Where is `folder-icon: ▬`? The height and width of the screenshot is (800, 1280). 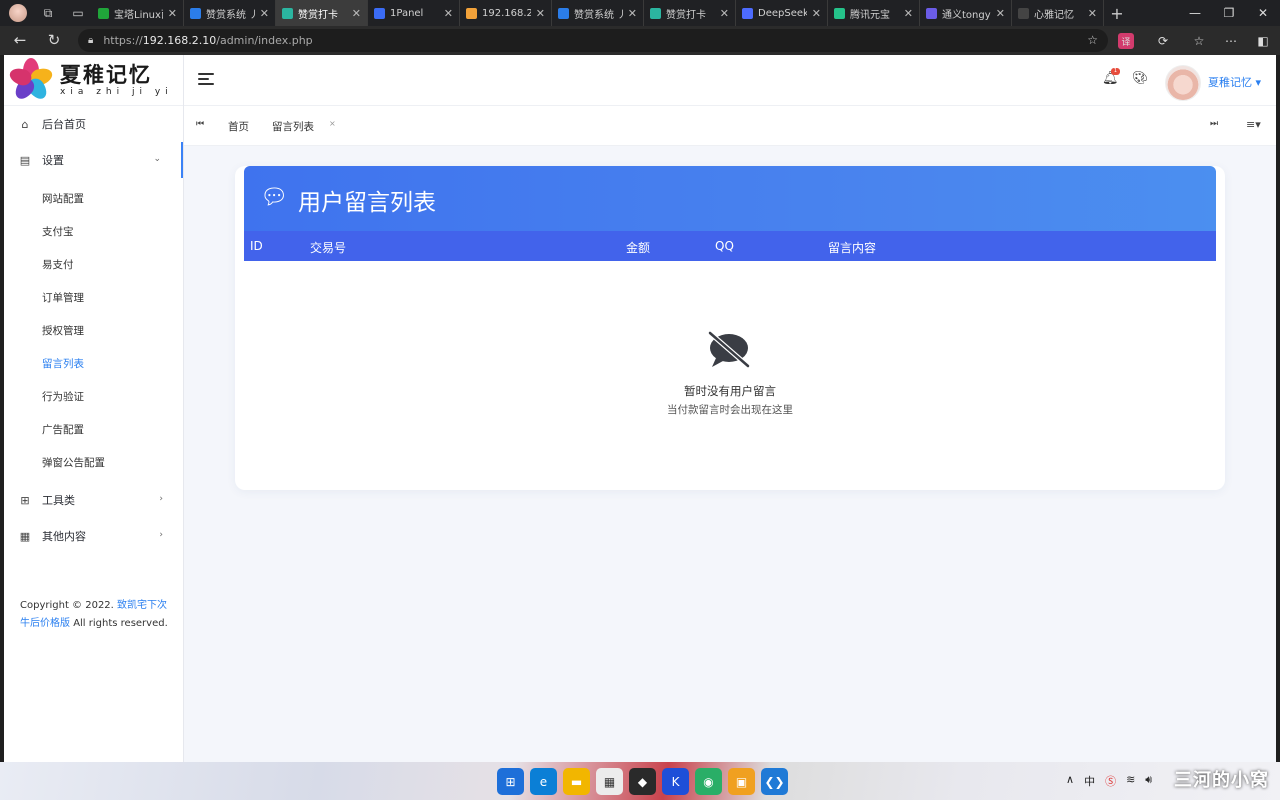 folder-icon: ▬ is located at coordinates (576, 781).